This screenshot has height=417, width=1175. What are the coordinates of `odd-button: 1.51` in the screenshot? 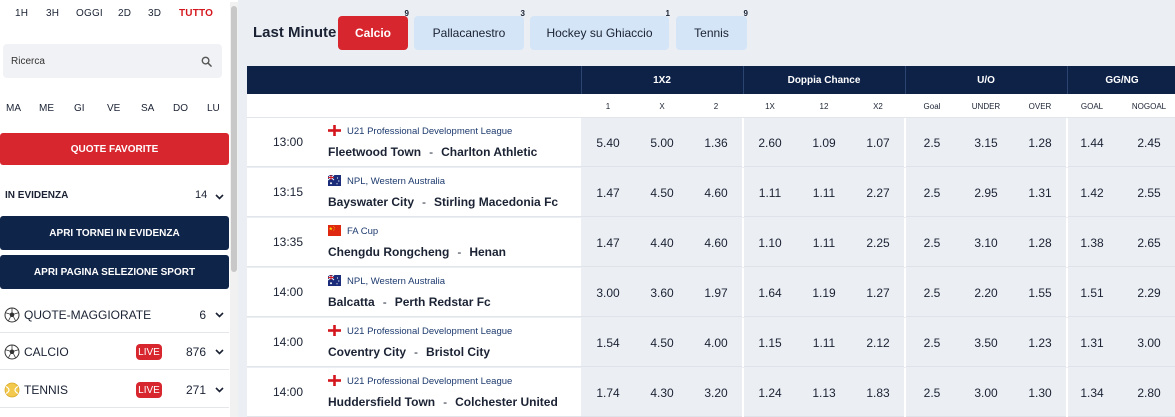 It's located at (1092, 292).